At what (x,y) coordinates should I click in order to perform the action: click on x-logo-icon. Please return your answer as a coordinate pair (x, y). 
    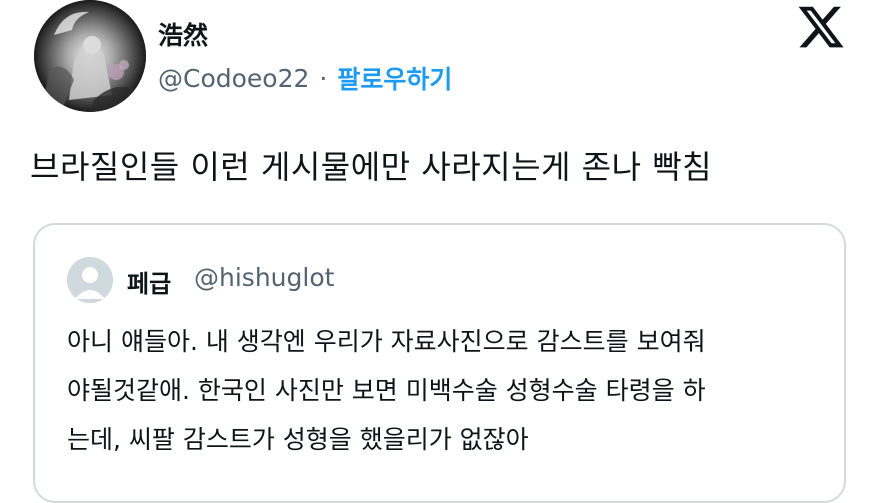
    Looking at the image, I should click on (821, 27).